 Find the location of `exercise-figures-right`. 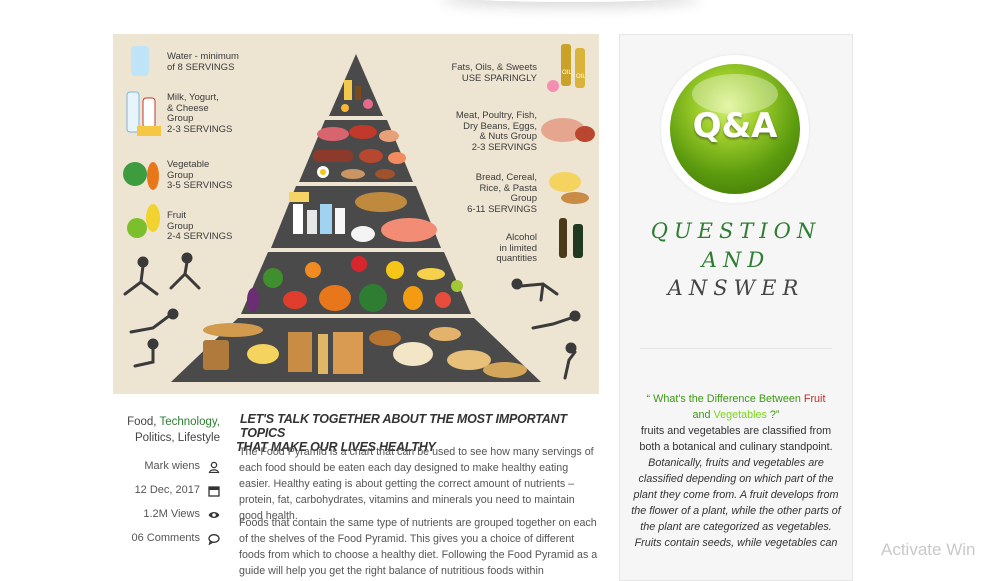

exercise-figures-right is located at coordinates (546, 329).